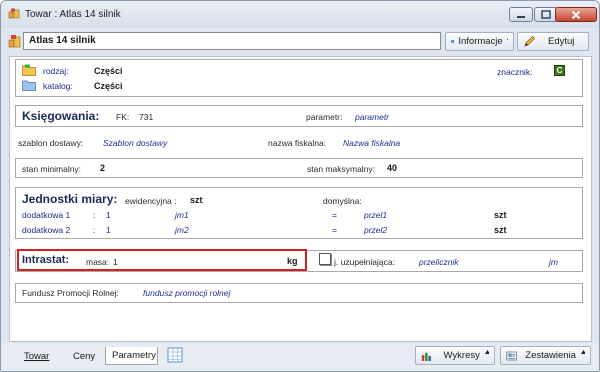 Image resolution: width=600 pixels, height=372 pixels. What do you see at coordinates (372, 117) in the screenshot?
I see `parametr-value: parametr` at bounding box center [372, 117].